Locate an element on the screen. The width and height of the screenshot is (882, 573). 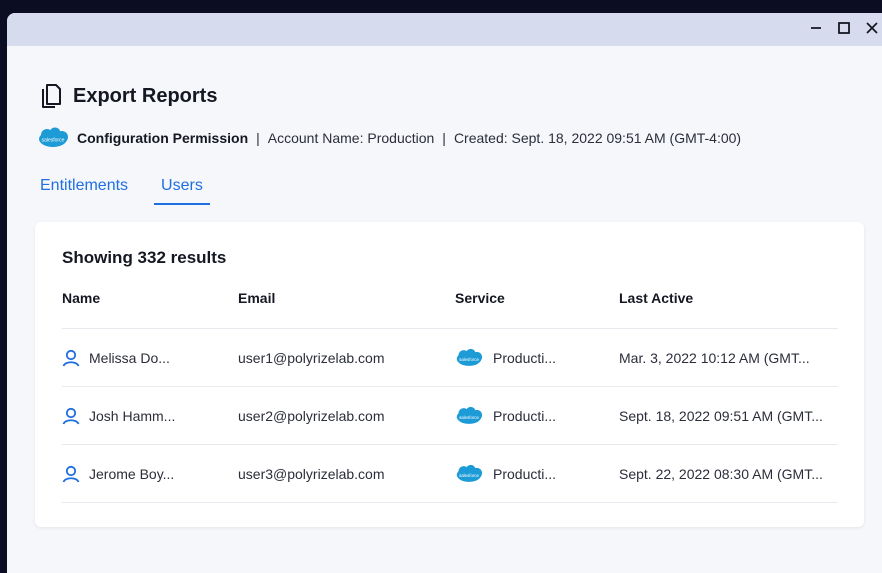
table-header-row: Name Email Service Last Active is located at coordinates (450, 309).